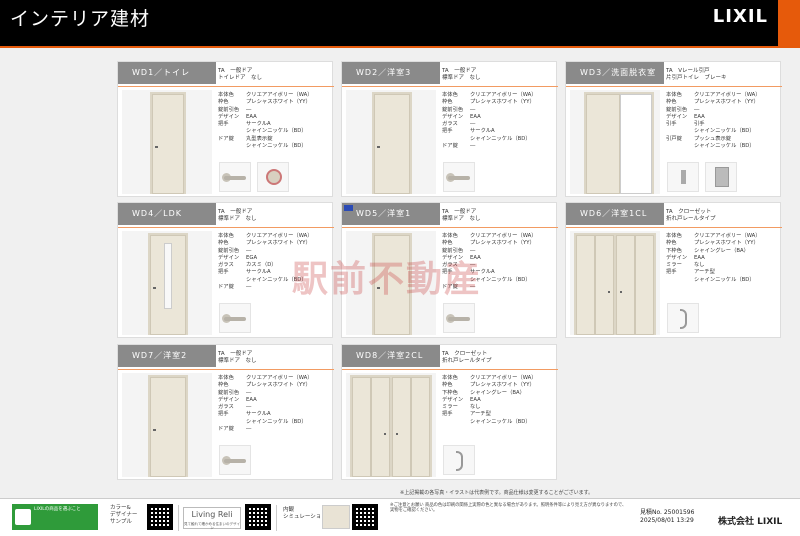 This screenshot has width=800, height=536. What do you see at coordinates (615, 142) in the screenshot?
I see `sliding-door-image` at bounding box center [615, 142].